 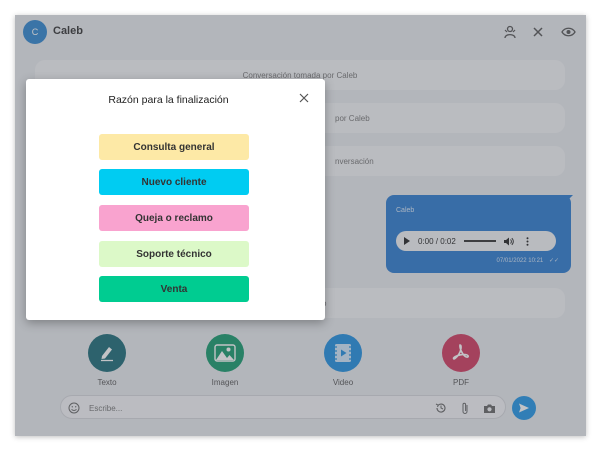 What do you see at coordinates (174, 182) in the screenshot?
I see `reason-nuevo-cliente-button: Nuevo cliente` at bounding box center [174, 182].